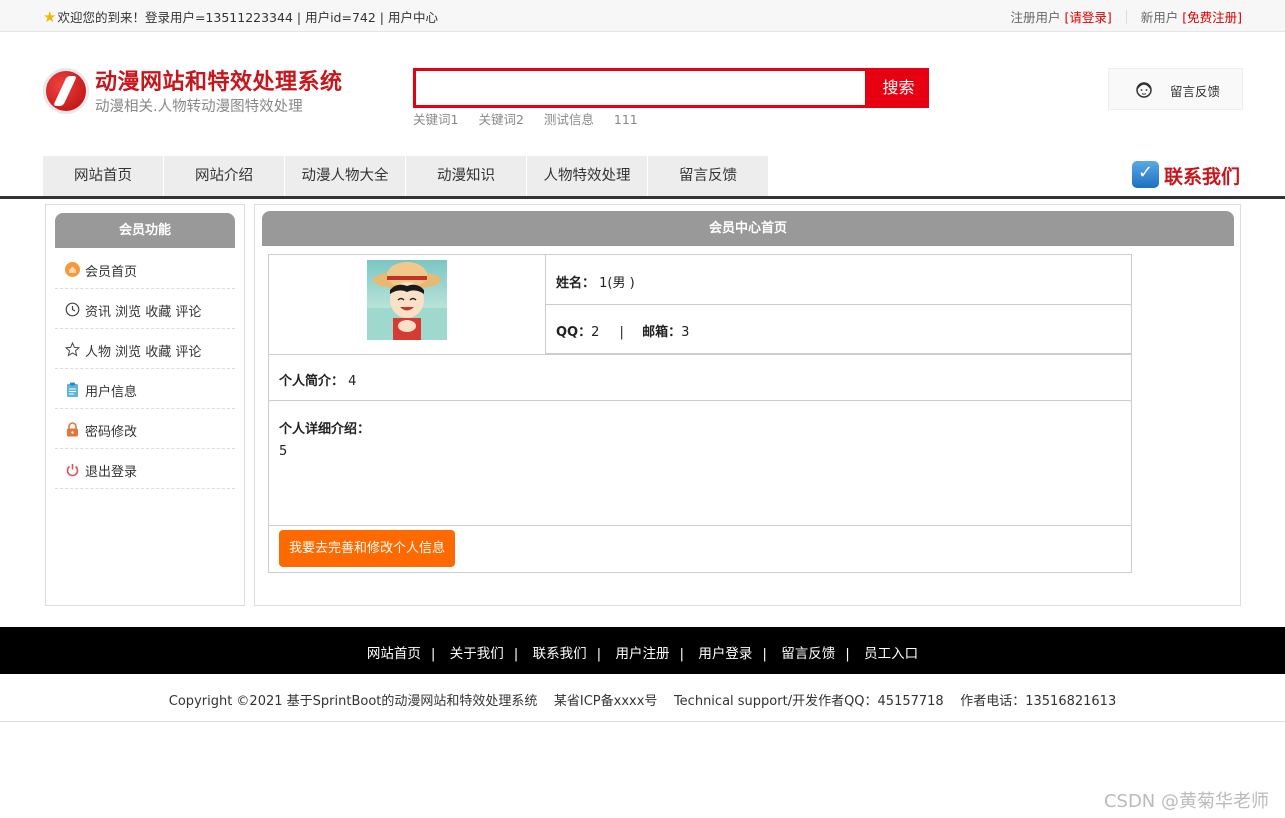  Describe the element at coordinates (111, 432) in the screenshot. I see `sidebar-item-label: 密码修改` at that location.